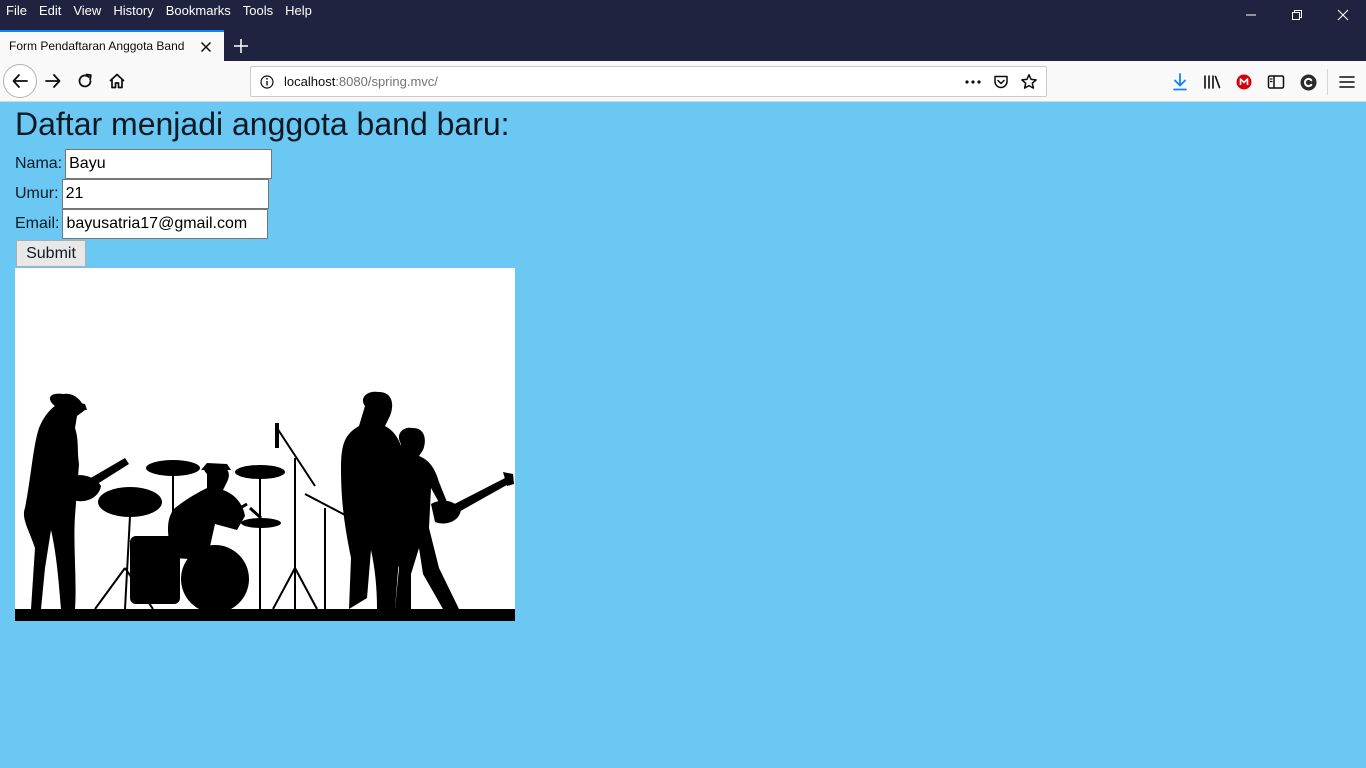 This screenshot has width=1366, height=768. I want to click on navigation-toolbar: localhost:8080/spring.mvc/, so click(683, 81).